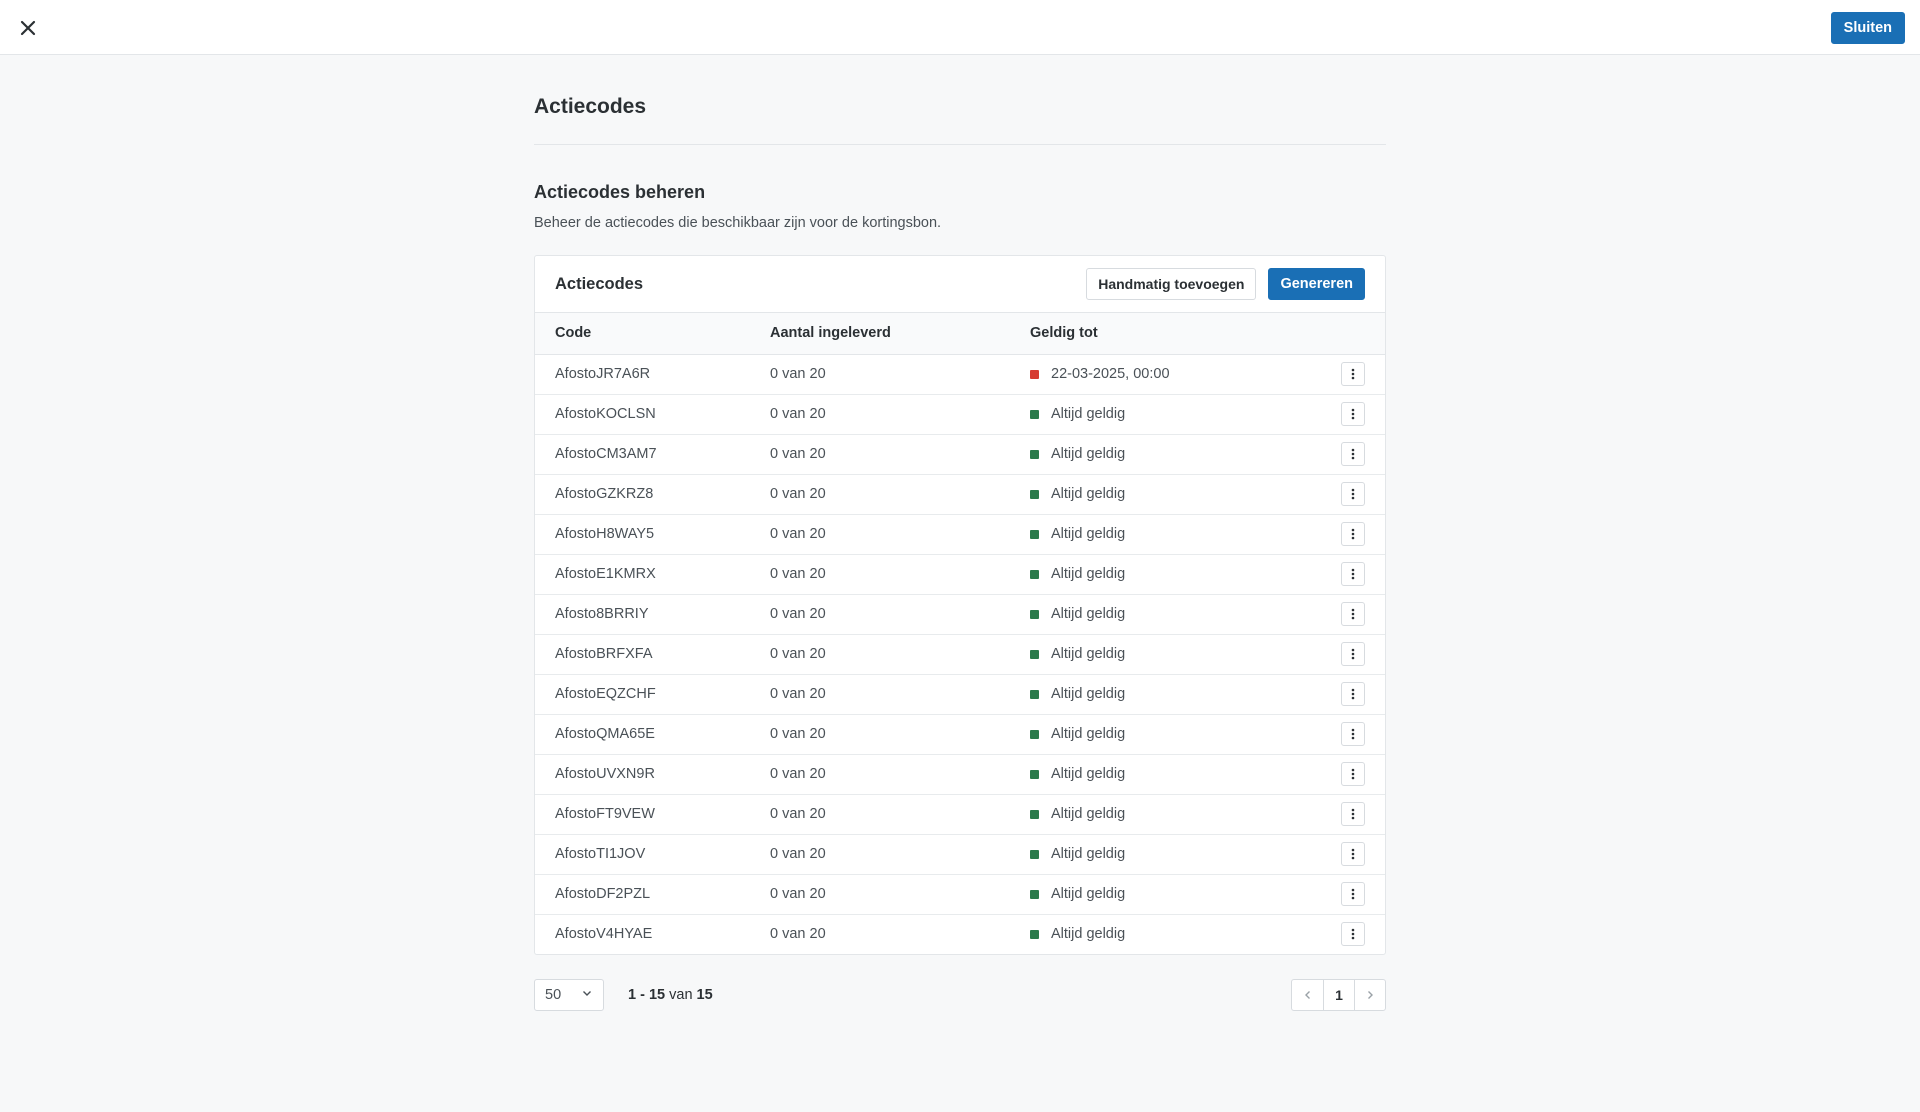  Describe the element at coordinates (590, 106) in the screenshot. I see `page-title: Actiecodes` at that location.